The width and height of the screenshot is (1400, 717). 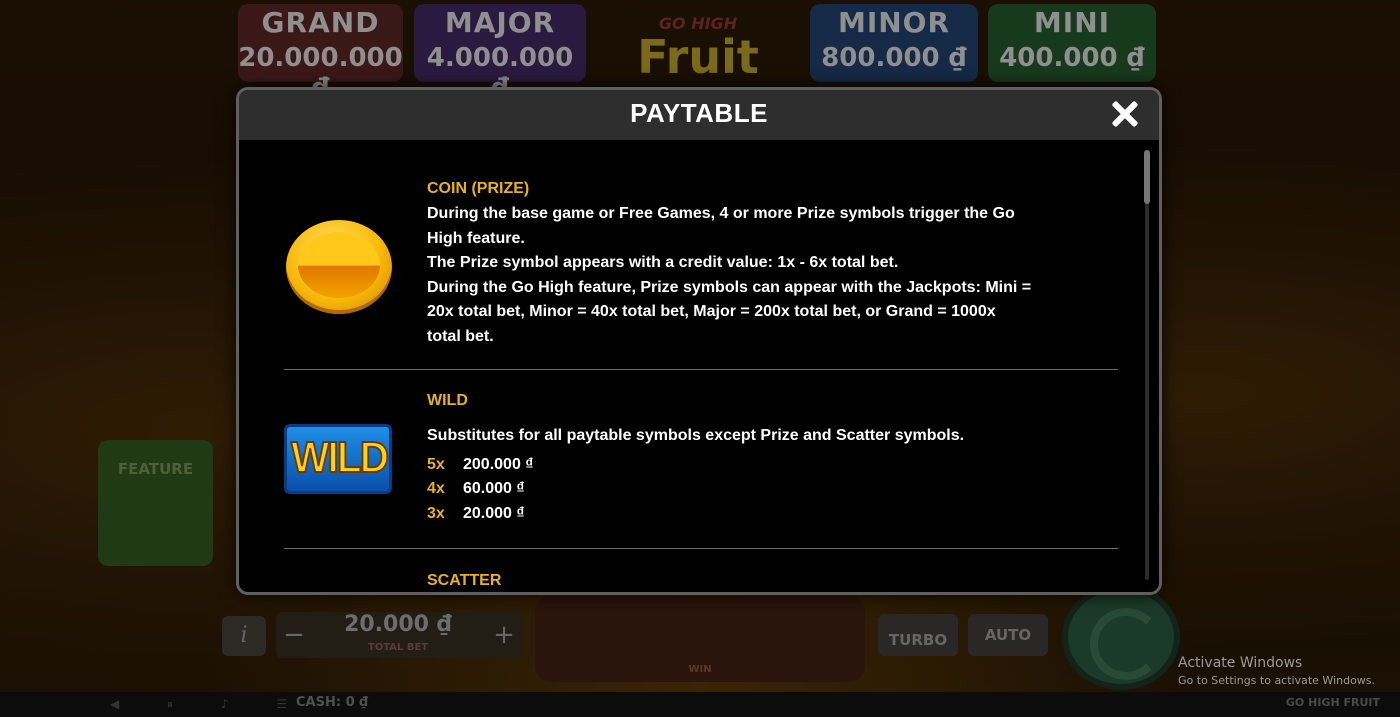 What do you see at coordinates (464, 580) in the screenshot?
I see `symbol-title: SCATTER` at bounding box center [464, 580].